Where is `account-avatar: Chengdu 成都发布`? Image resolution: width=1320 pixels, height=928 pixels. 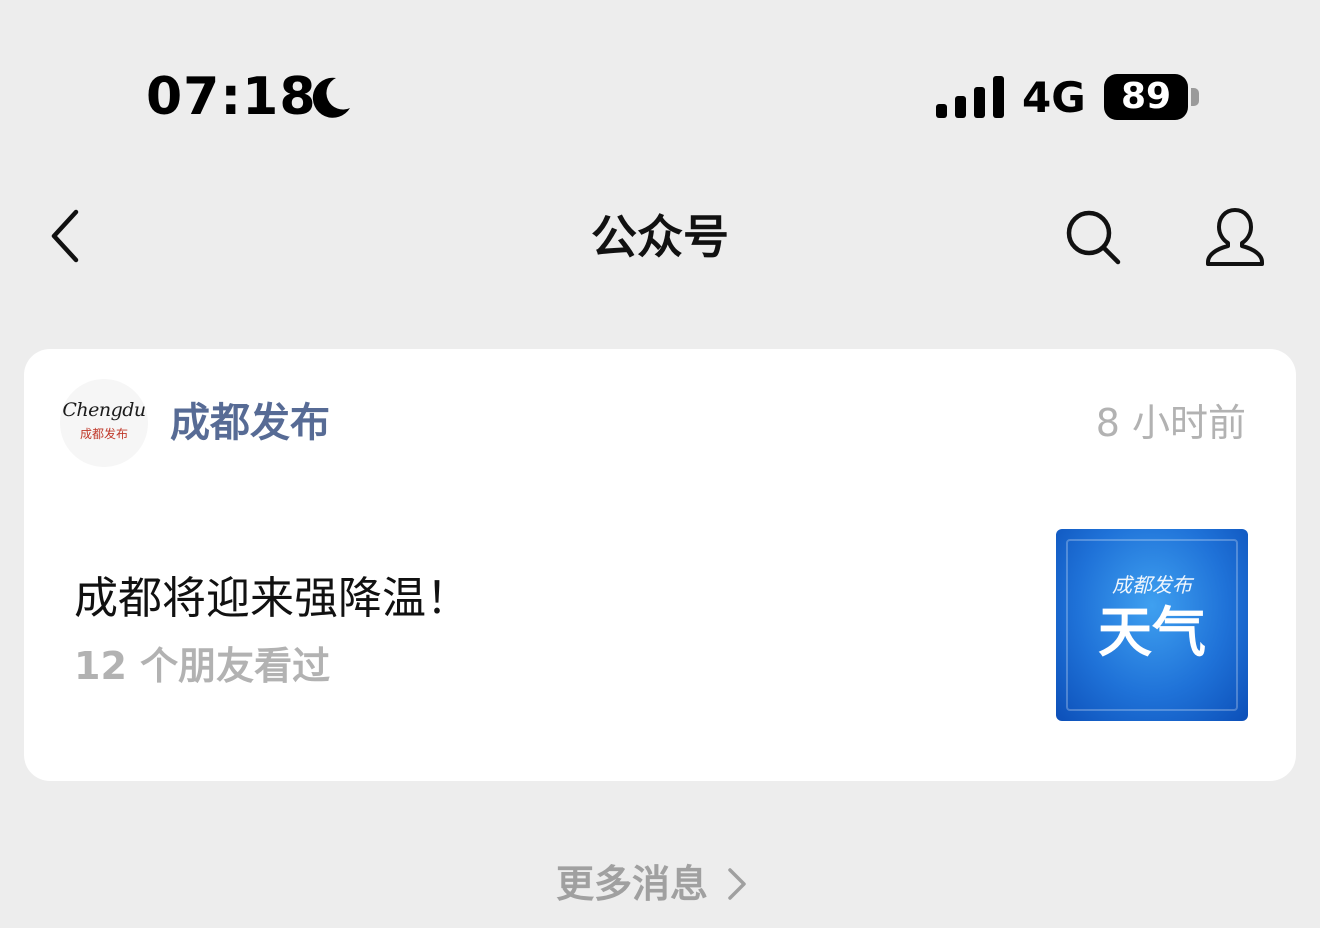
account-avatar: Chengdu 成都发布 is located at coordinates (104, 423).